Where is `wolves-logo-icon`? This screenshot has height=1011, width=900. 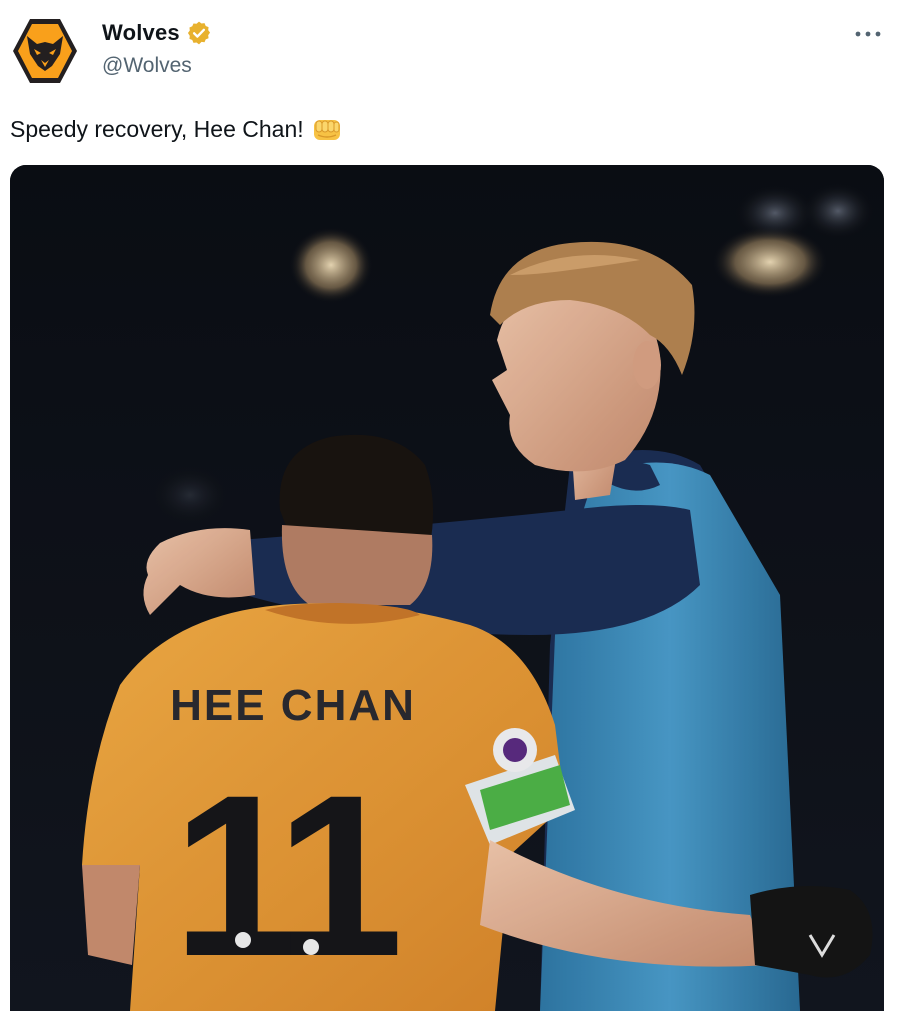 wolves-logo-icon is located at coordinates (45, 51).